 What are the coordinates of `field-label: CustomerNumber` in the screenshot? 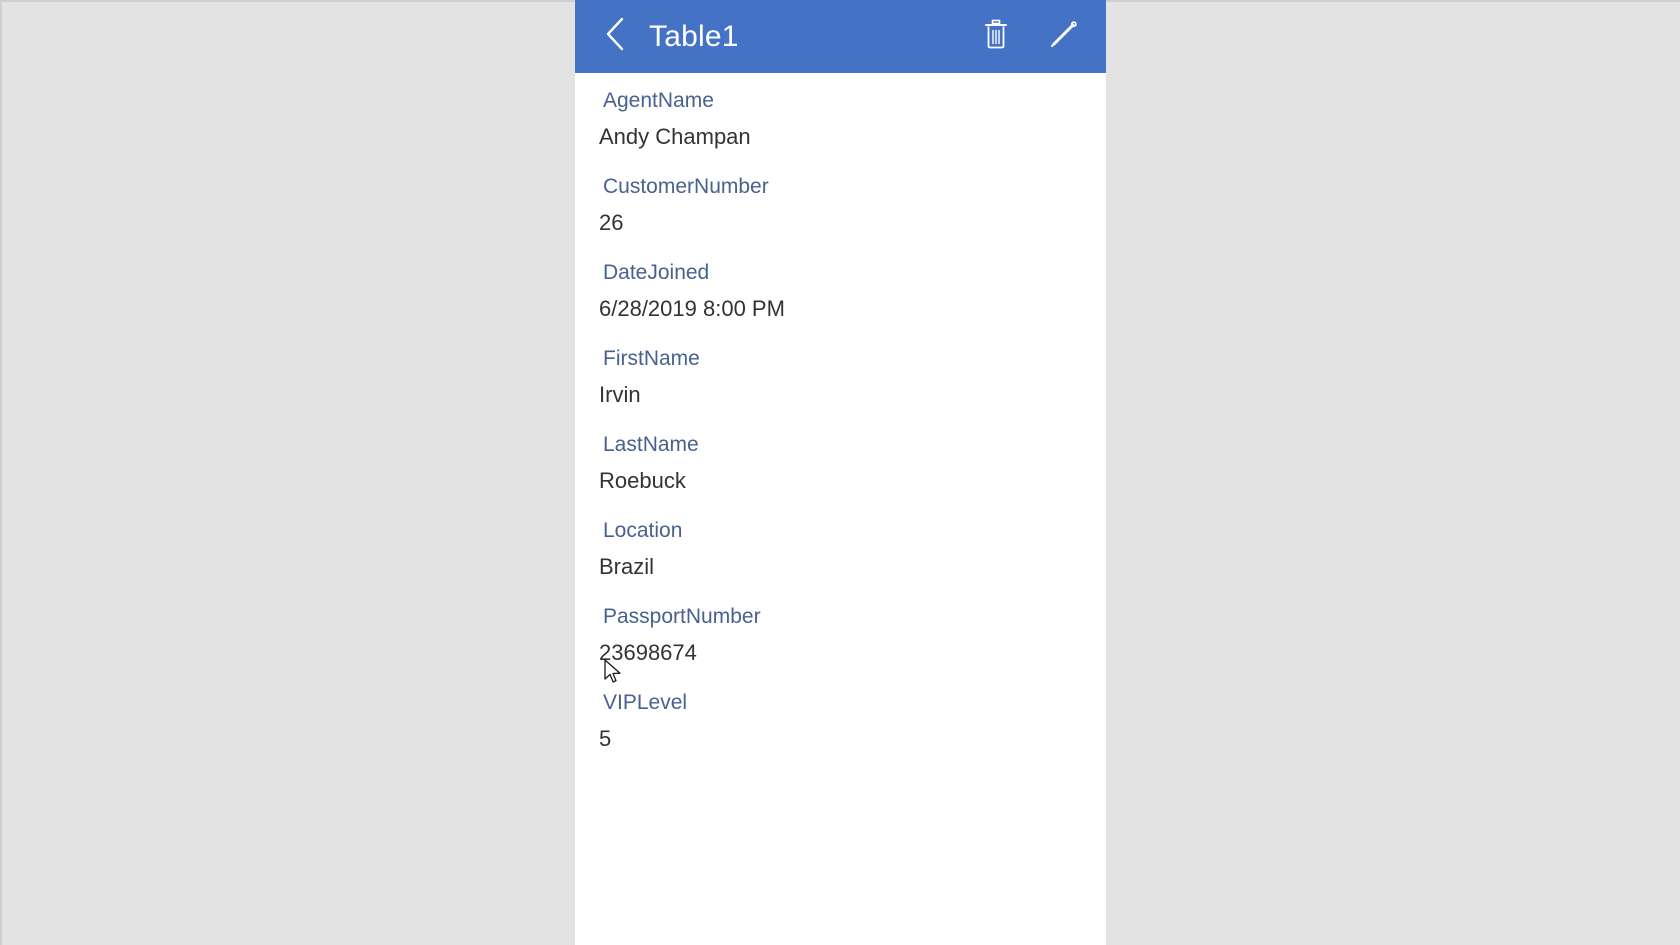 It's located at (686, 186).